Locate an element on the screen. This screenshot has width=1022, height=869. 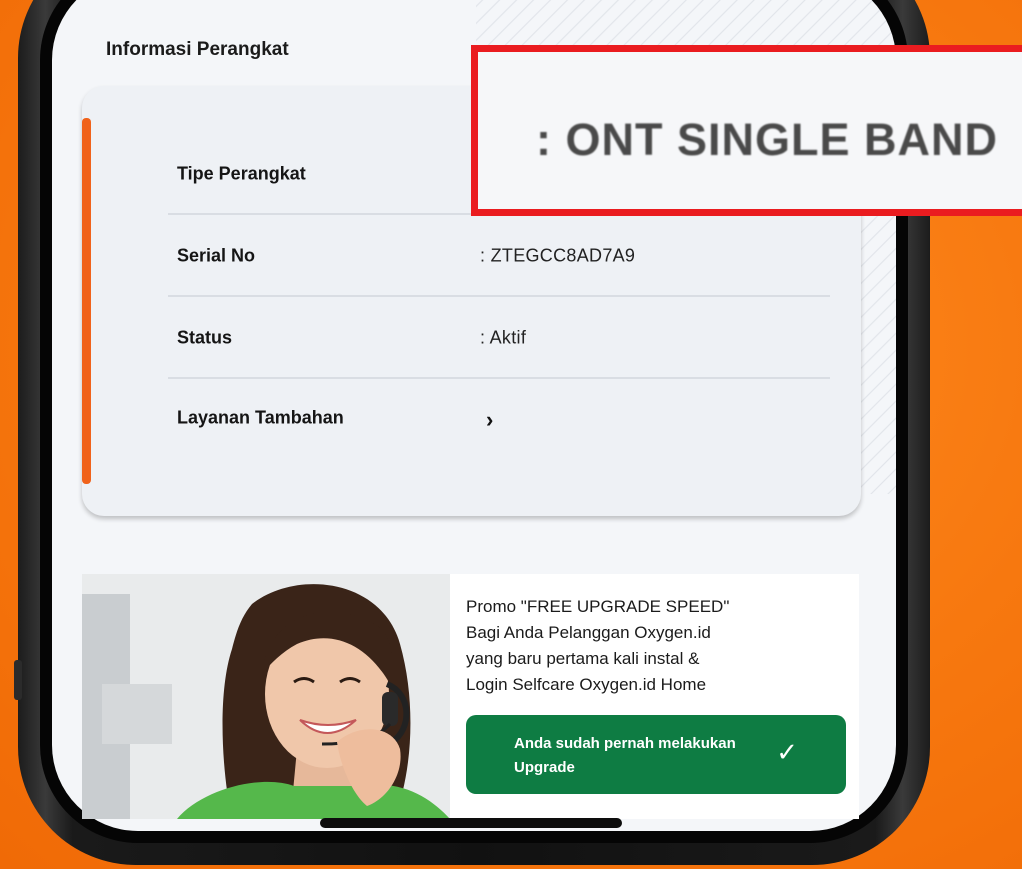
card-accent-bar is located at coordinates (86, 301).